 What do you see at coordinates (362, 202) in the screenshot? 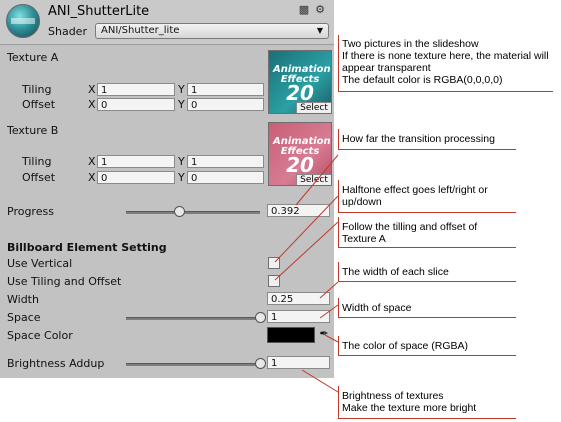
I see `note-3-line: up/down` at bounding box center [362, 202].